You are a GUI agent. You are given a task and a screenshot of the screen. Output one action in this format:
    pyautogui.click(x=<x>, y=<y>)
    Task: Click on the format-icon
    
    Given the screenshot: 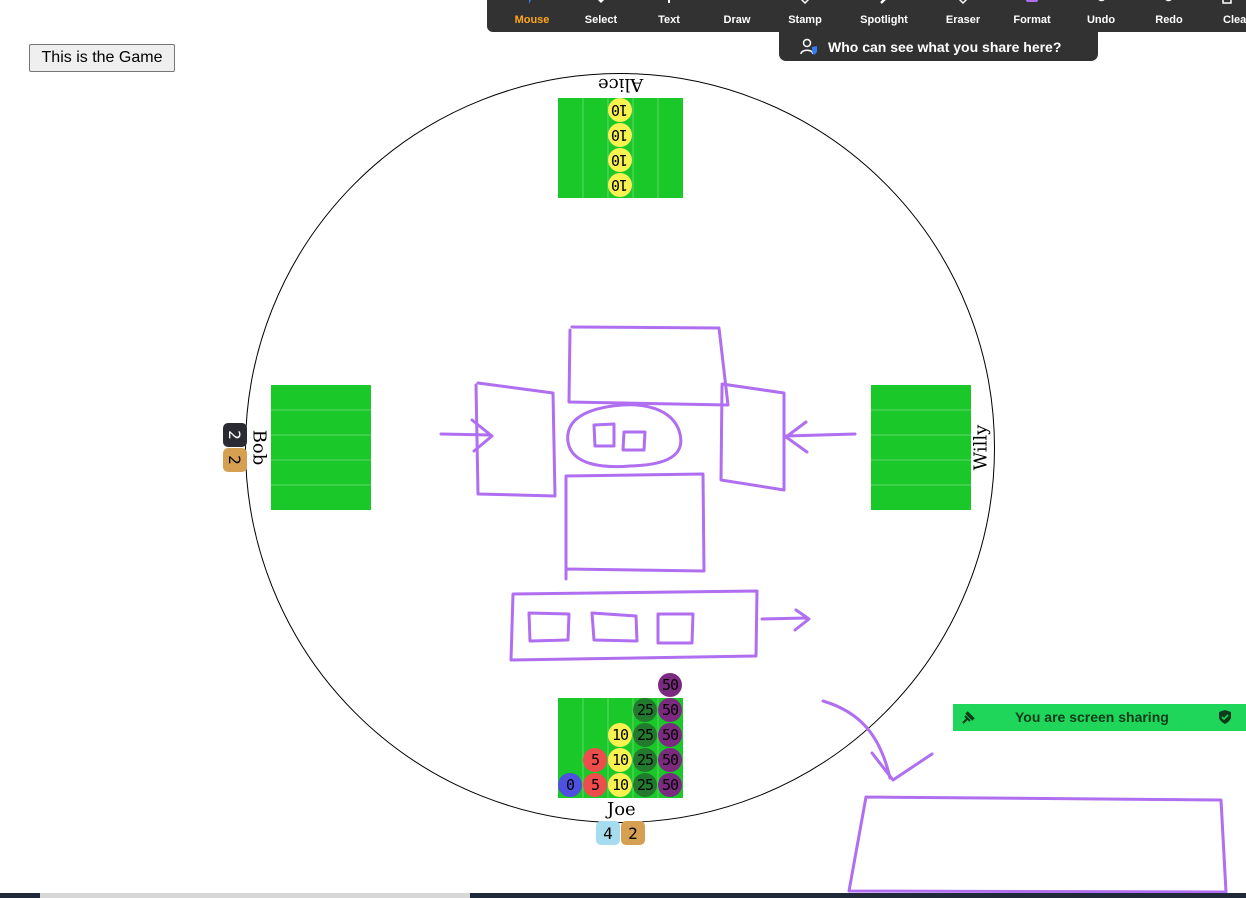 What is the action you would take?
    pyautogui.click(x=1032, y=1)
    